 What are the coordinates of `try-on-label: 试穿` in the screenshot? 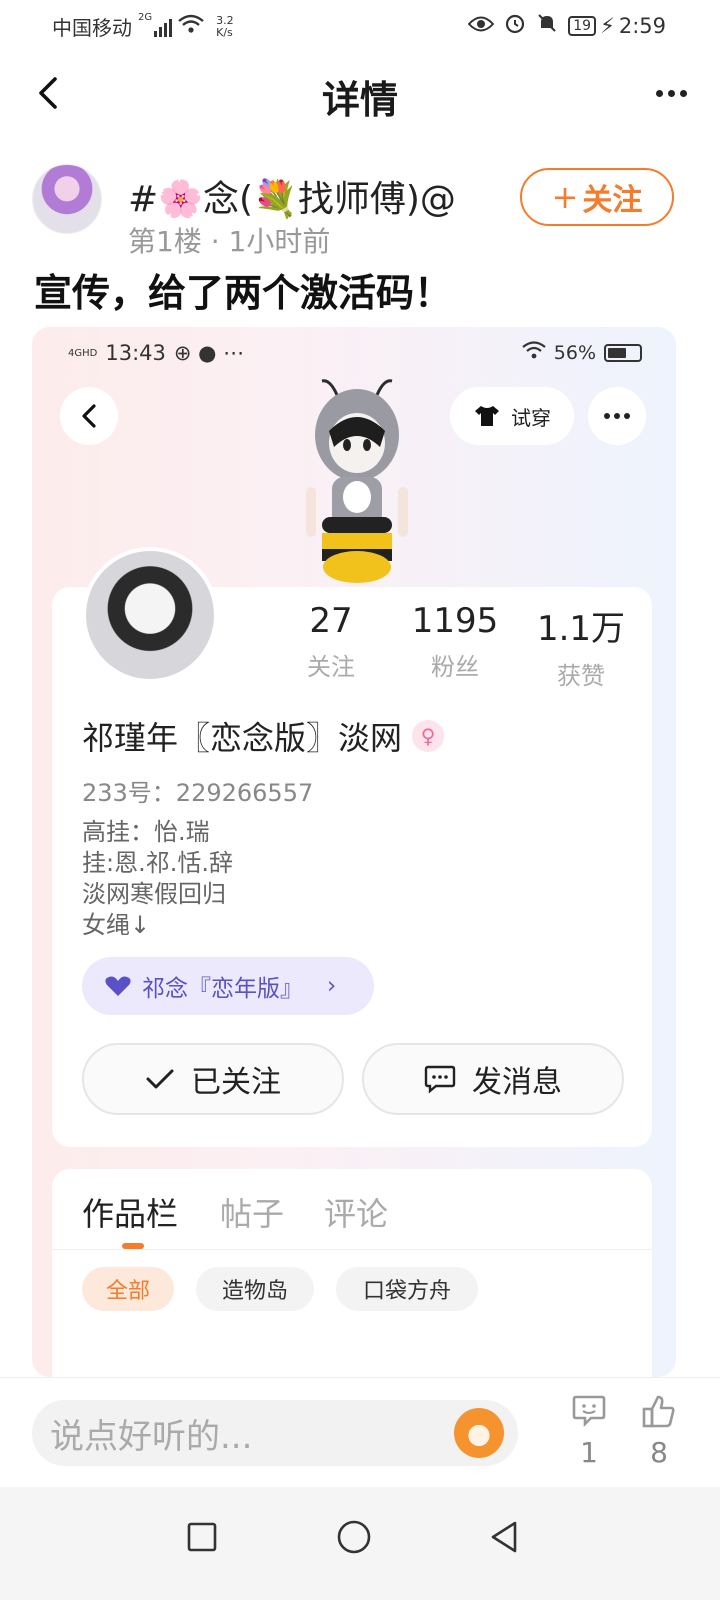 It's located at (531, 417).